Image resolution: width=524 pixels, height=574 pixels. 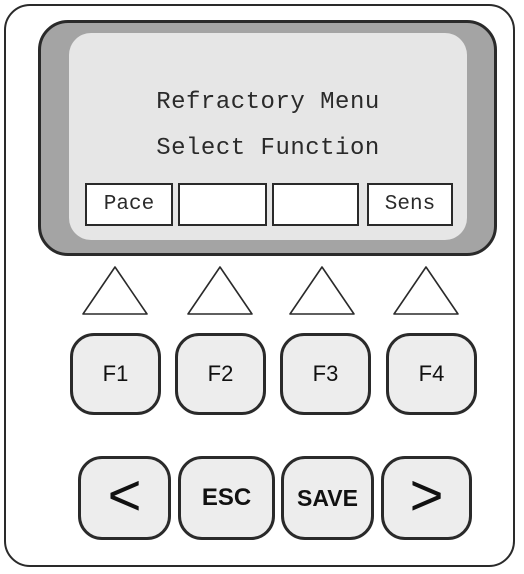 I want to click on back-button: <, so click(x=124, y=498).